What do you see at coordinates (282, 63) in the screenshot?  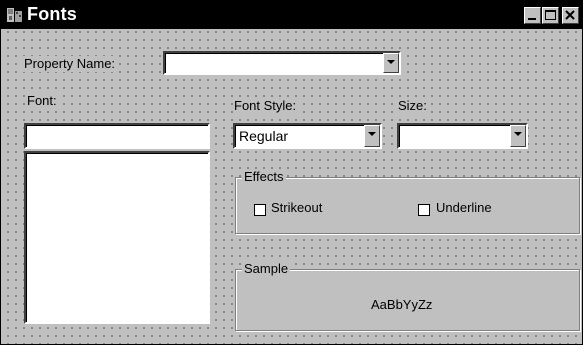 I see `property-name-combobox` at bounding box center [282, 63].